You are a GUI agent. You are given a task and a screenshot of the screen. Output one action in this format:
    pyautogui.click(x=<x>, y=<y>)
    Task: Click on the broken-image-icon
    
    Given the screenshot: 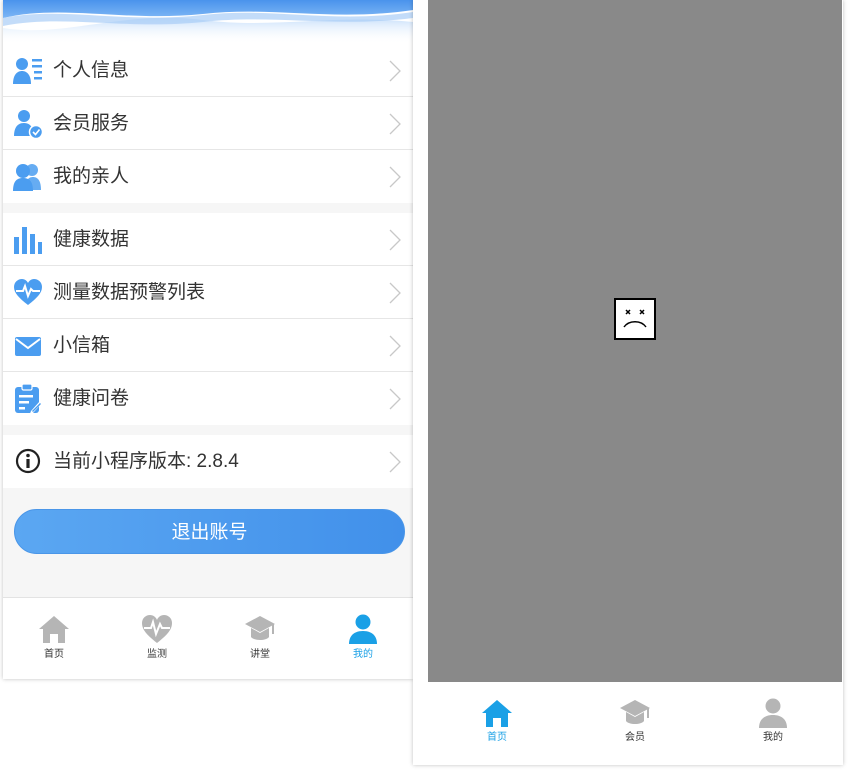 What is the action you would take?
    pyautogui.click(x=635, y=319)
    